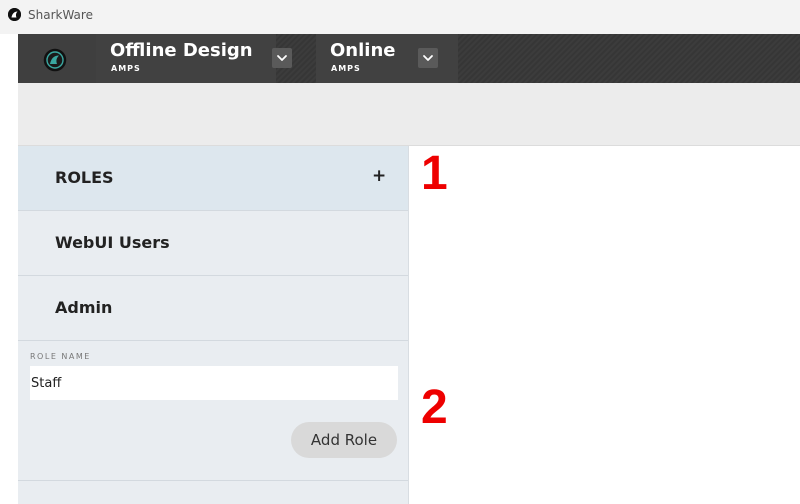 The width and height of the screenshot is (800, 504). I want to click on top-navigation-bar: Offline Design AMPS Online AMPS, so click(409, 58).